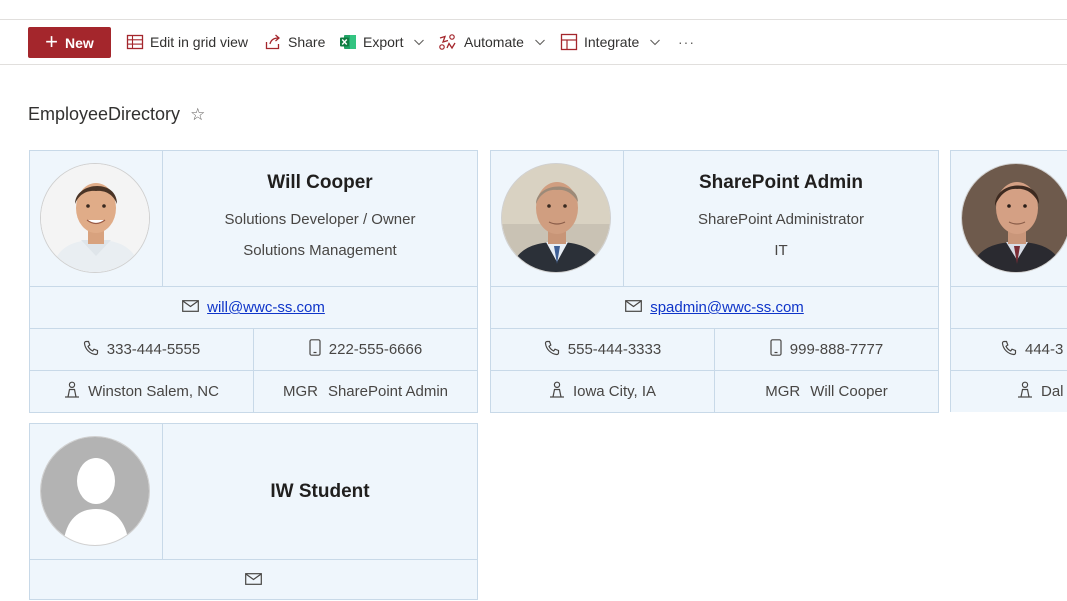  I want to click on employee-email-link: spadmin@wwc-ss.com, so click(727, 307).